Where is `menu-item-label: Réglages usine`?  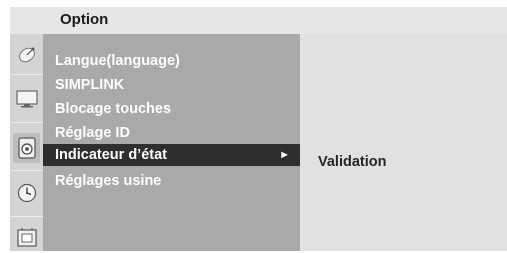 menu-item-label: Réglages usine is located at coordinates (108, 181).